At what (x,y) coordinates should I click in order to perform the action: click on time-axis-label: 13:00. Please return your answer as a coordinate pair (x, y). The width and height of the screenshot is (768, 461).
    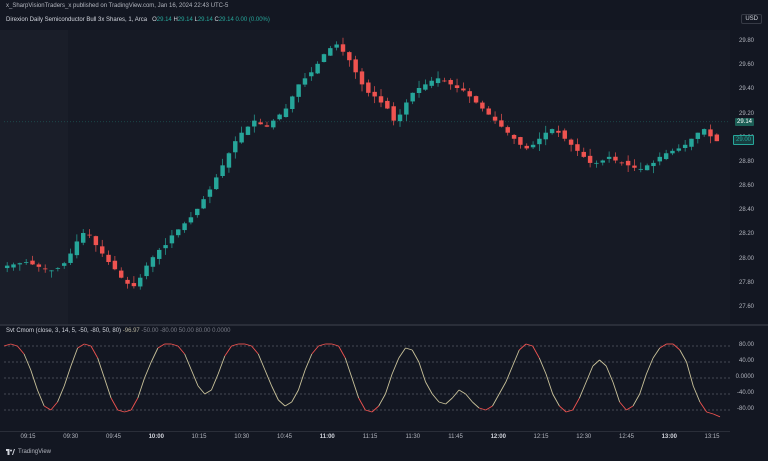
    Looking at the image, I should click on (669, 437).